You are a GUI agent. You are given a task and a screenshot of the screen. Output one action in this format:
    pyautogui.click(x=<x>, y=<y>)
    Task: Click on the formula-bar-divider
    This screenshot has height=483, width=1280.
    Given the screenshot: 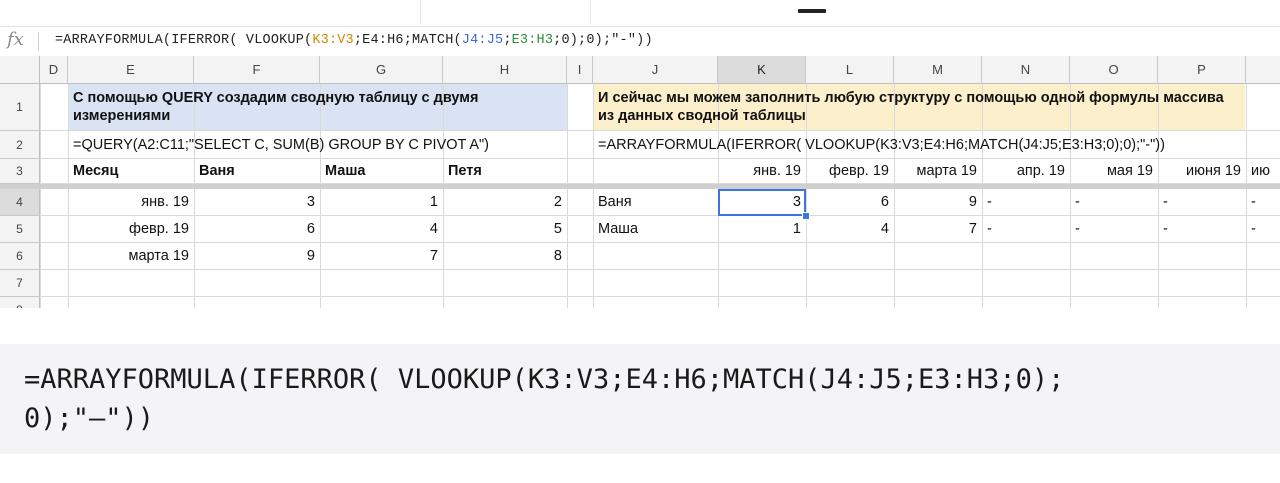 What is the action you would take?
    pyautogui.click(x=38, y=41)
    